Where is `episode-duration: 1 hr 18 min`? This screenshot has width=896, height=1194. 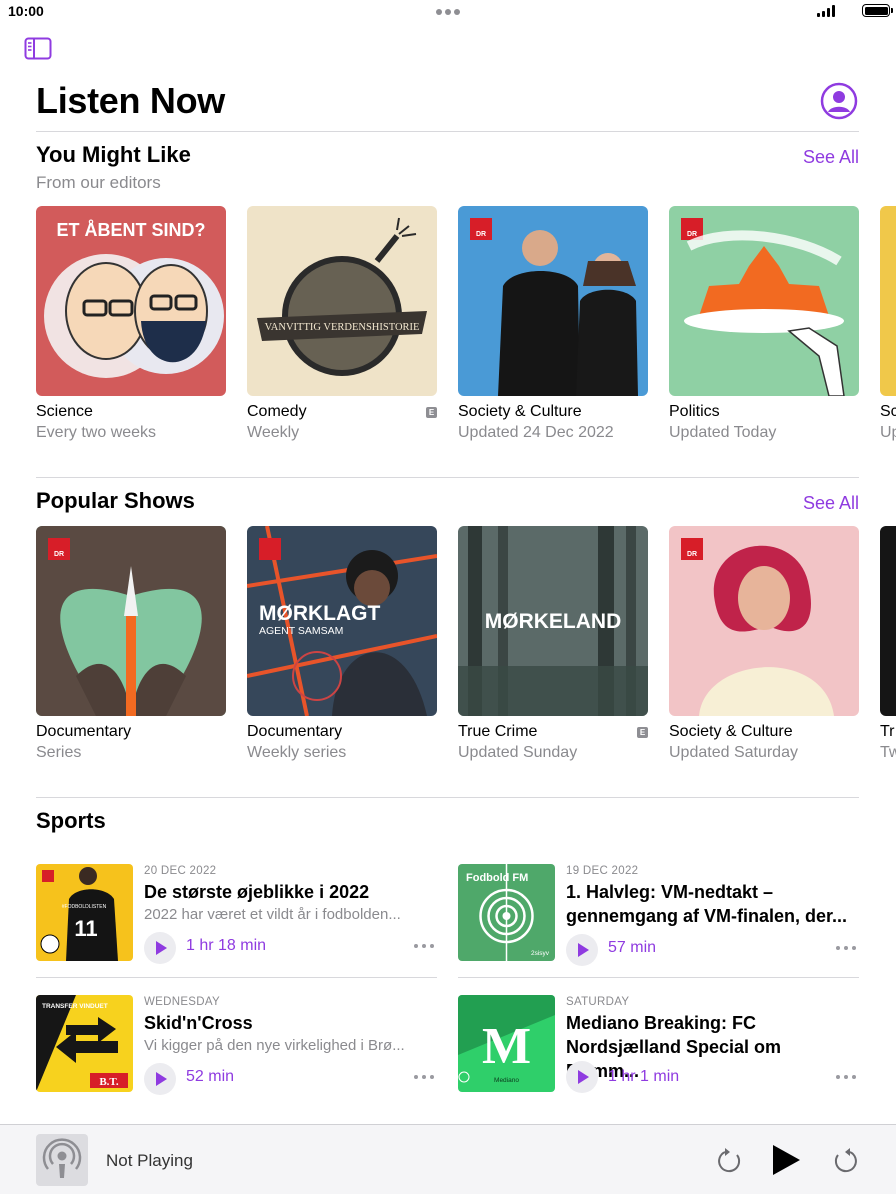 episode-duration: 1 hr 18 min is located at coordinates (226, 945).